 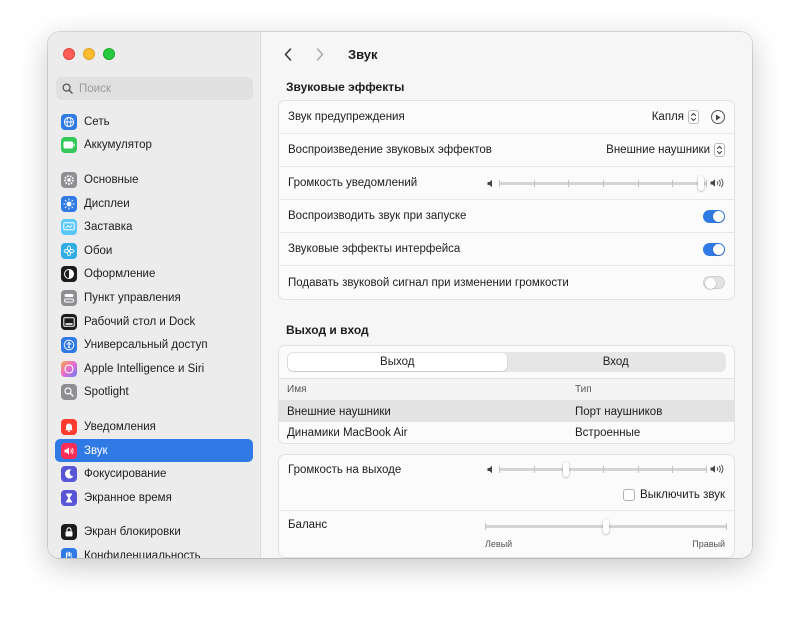 I want to click on sidebar-item-general: Основные, so click(x=154, y=180).